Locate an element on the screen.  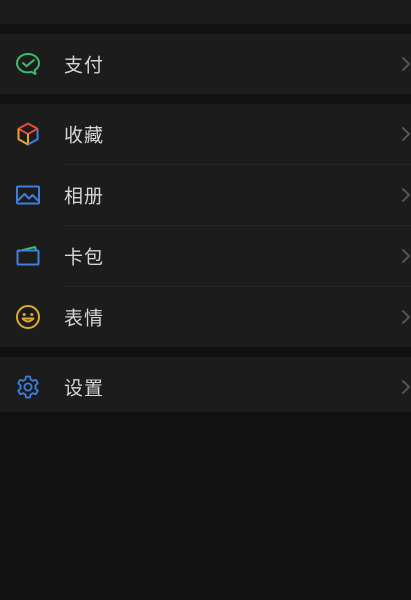
gear-icon is located at coordinates (28, 387).